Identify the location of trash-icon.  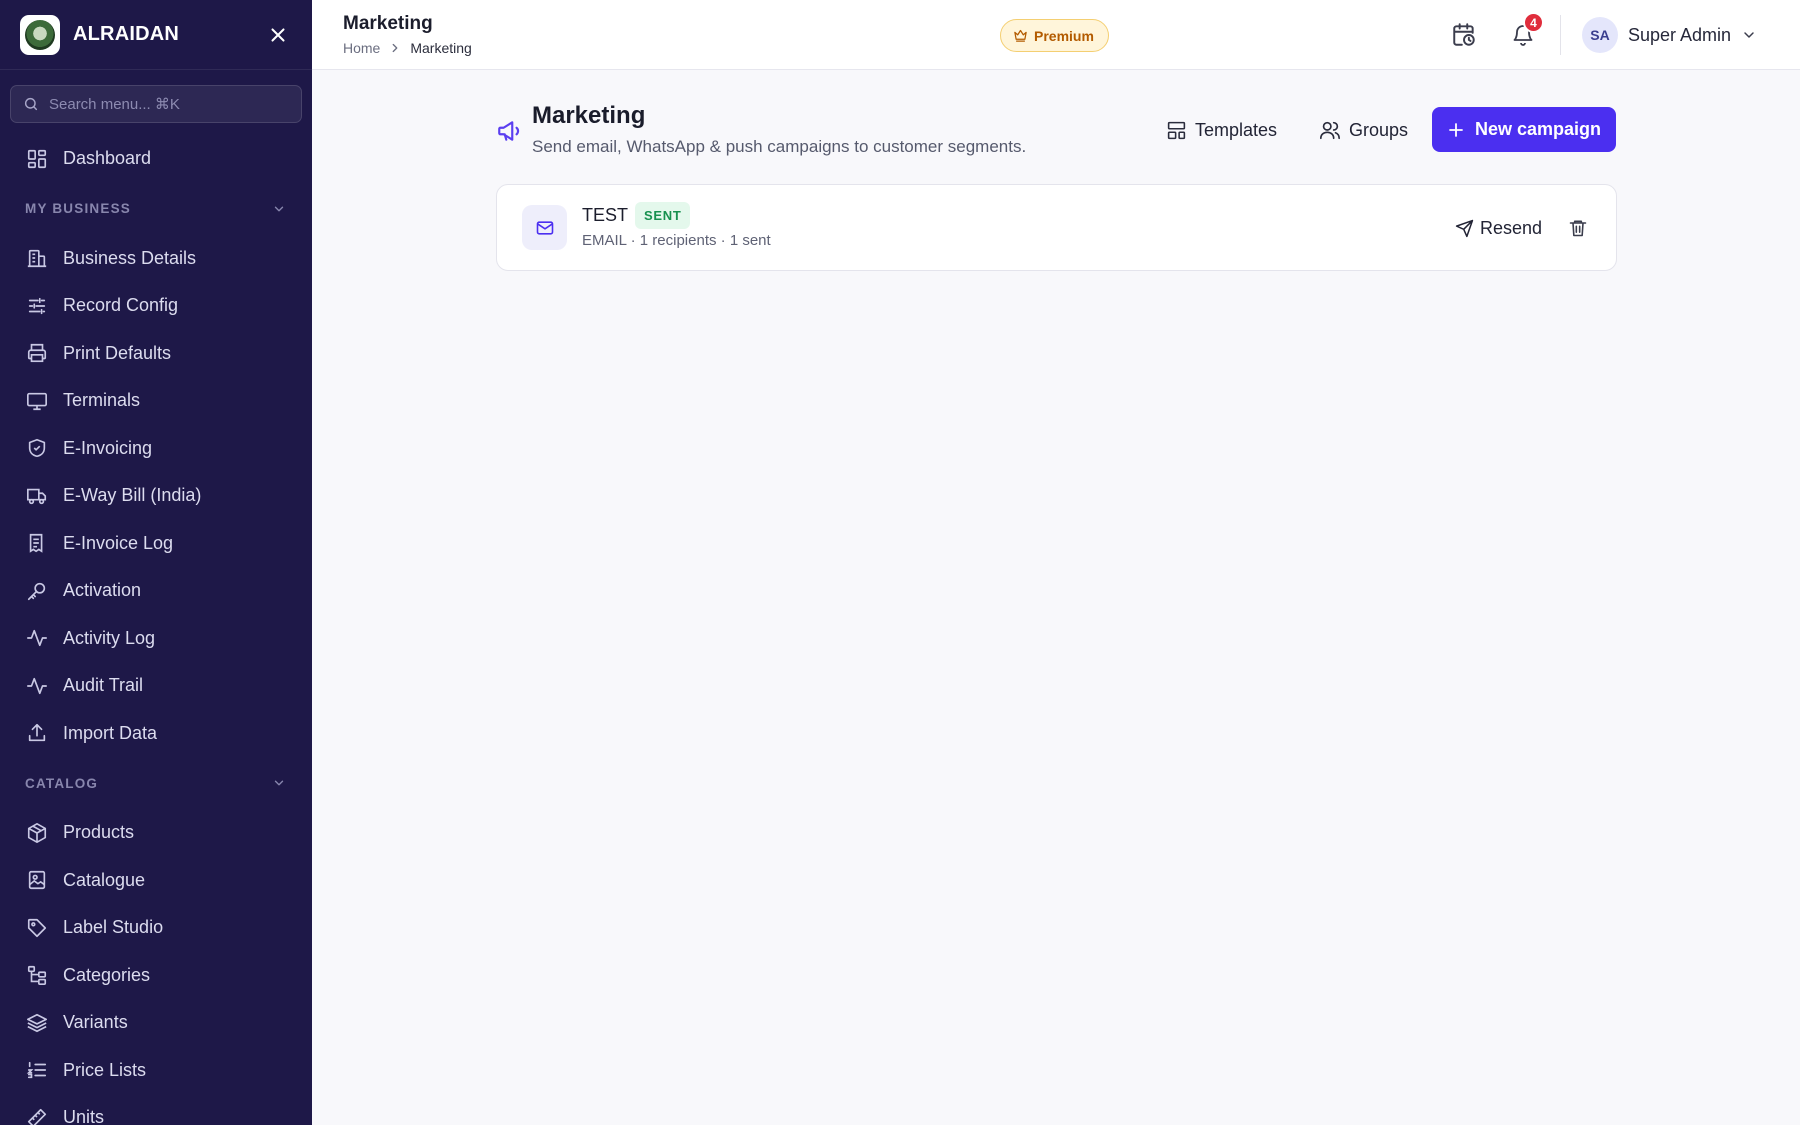
(1578, 228).